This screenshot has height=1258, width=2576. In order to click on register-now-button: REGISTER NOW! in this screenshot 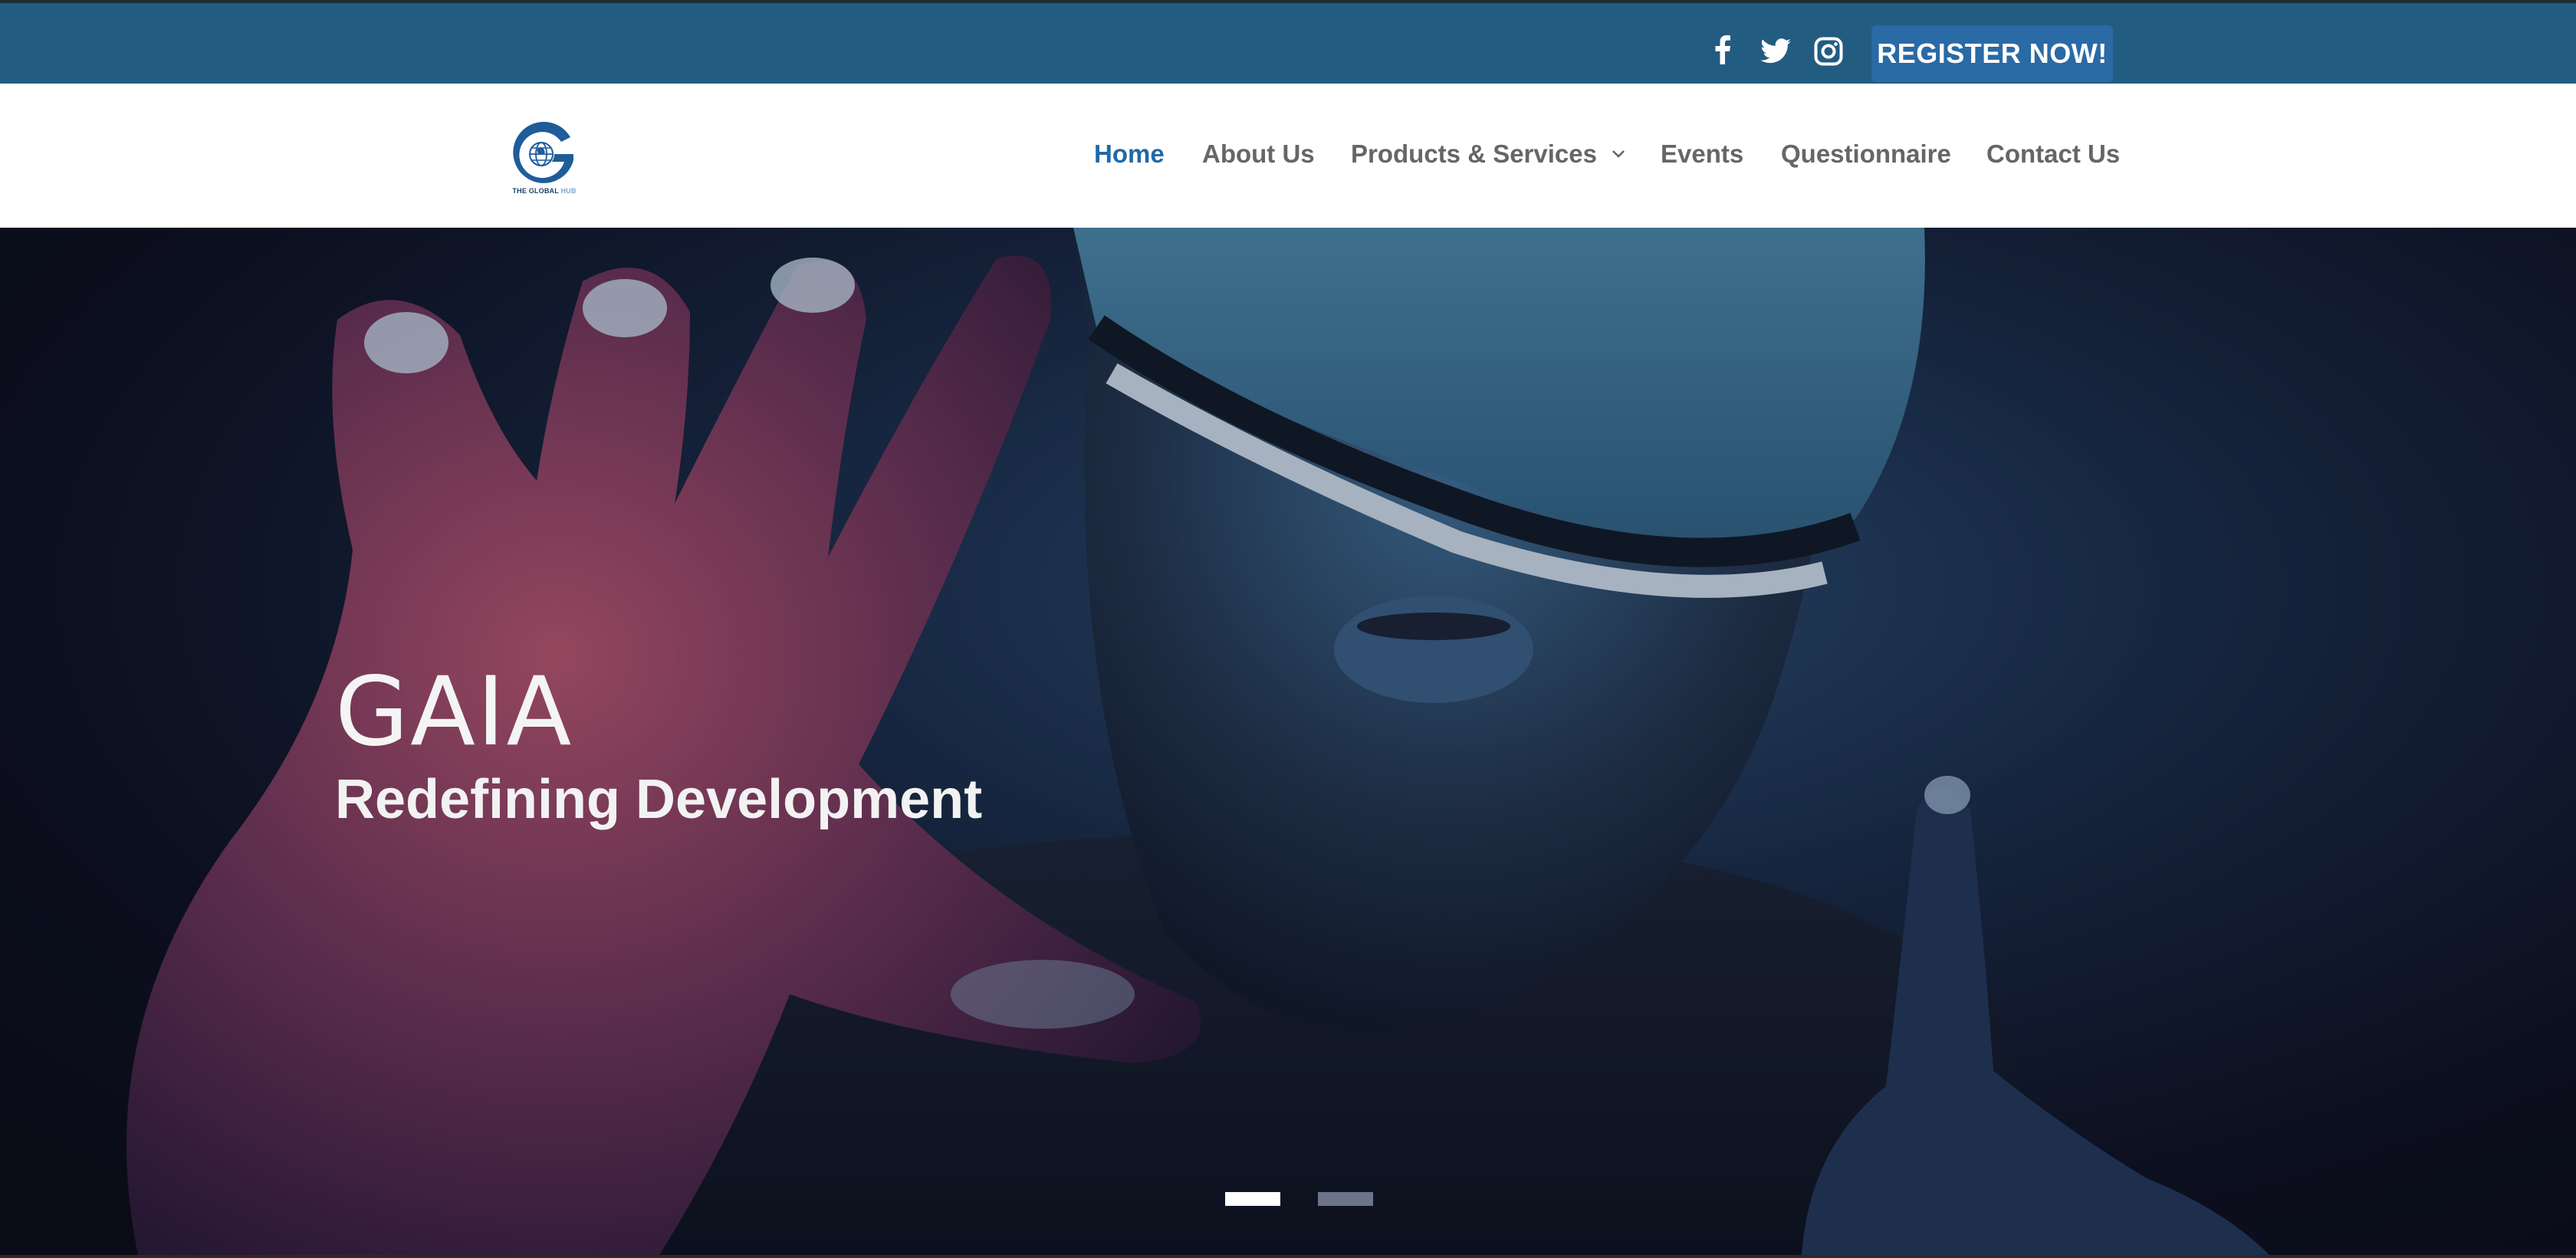, I will do `click(1992, 53)`.